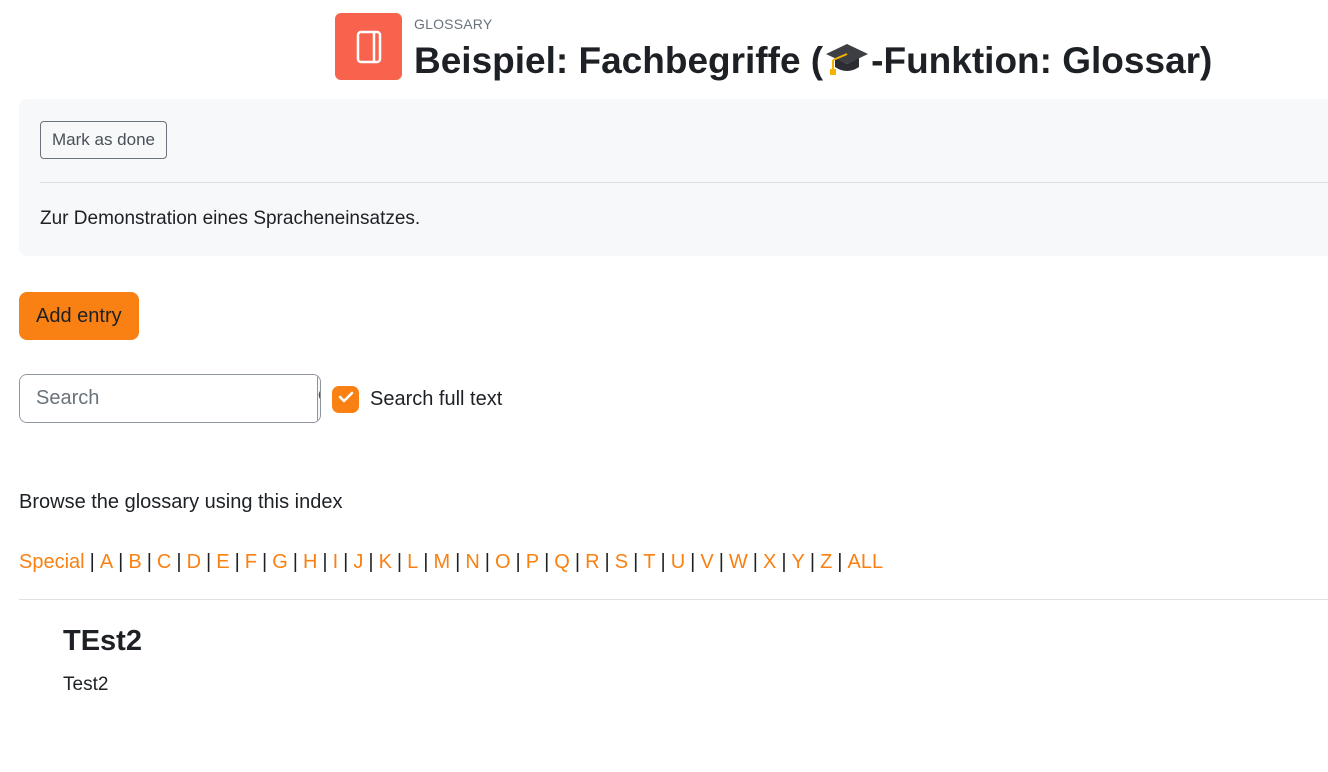 The image size is (1328, 772). Describe the element at coordinates (436, 399) in the screenshot. I see `search-full-text-label: Search full text` at that location.